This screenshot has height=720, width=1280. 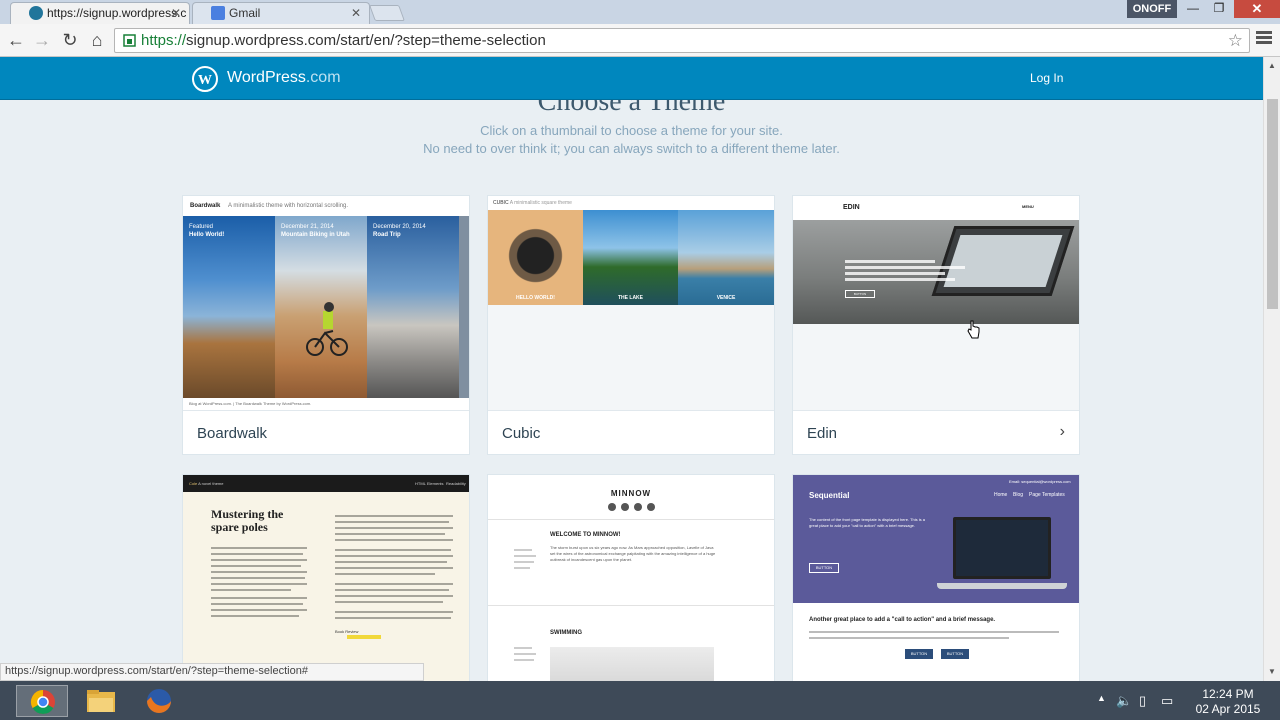 I want to click on home-icon: ⌂, so click(x=97, y=40).